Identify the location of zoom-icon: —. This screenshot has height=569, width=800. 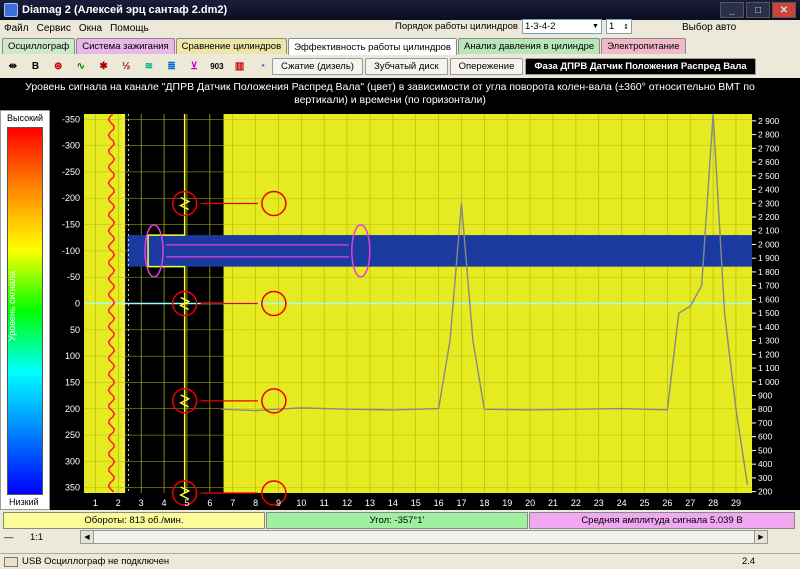
(15, 537).